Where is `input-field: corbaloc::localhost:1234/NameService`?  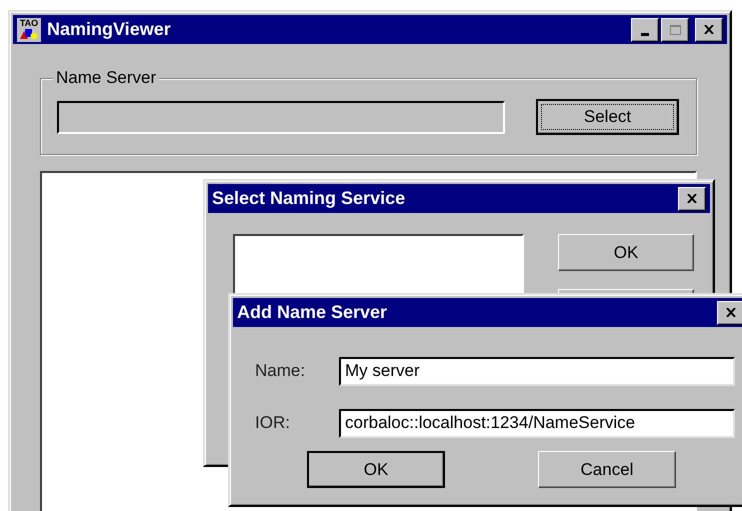 input-field: corbaloc::localhost:1234/NameService is located at coordinates (537, 423).